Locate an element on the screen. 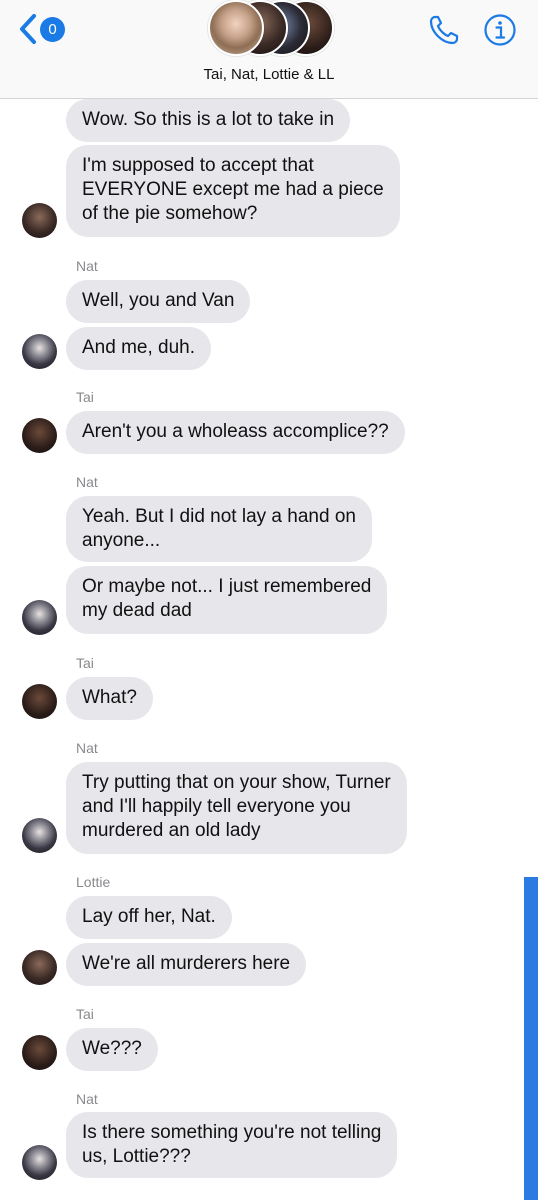 The height and width of the screenshot is (1200, 538). unread-count-badge: 0 is located at coordinates (52, 29).